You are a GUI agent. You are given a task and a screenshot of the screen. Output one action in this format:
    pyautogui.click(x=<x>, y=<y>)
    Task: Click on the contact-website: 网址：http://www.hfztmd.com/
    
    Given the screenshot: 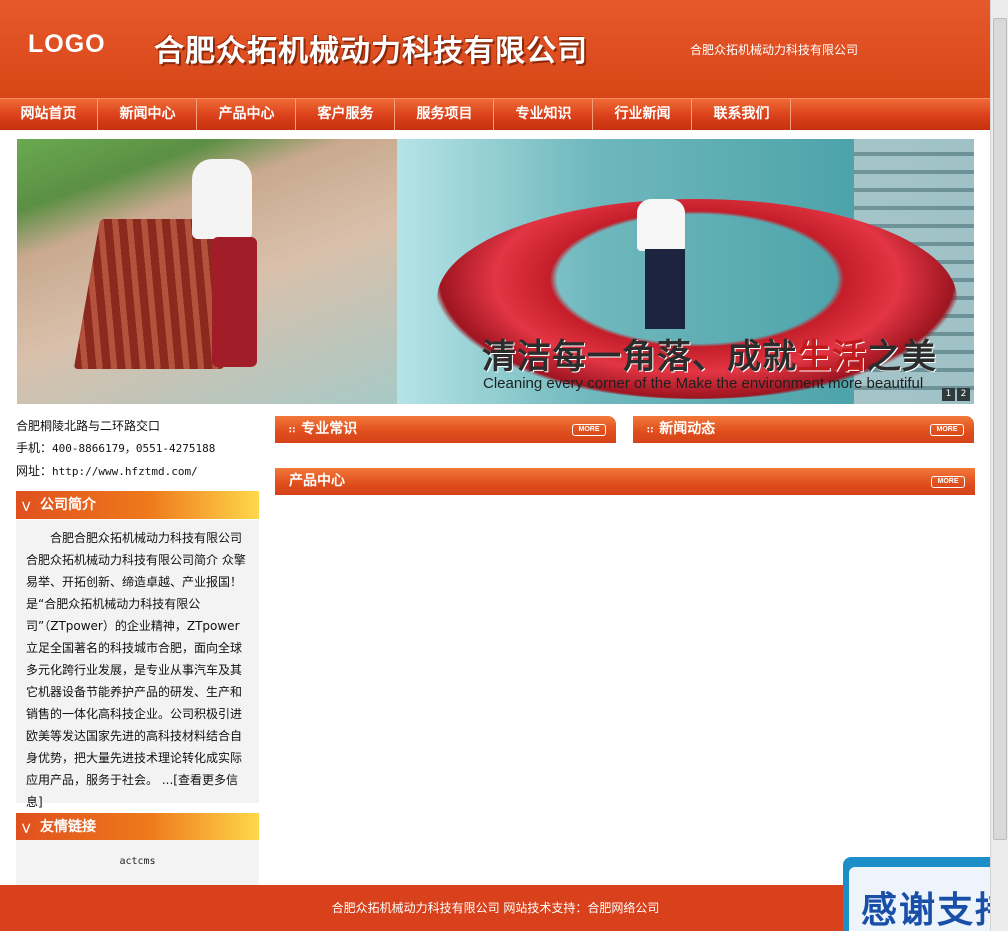 What is the action you would take?
    pyautogui.click(x=107, y=471)
    